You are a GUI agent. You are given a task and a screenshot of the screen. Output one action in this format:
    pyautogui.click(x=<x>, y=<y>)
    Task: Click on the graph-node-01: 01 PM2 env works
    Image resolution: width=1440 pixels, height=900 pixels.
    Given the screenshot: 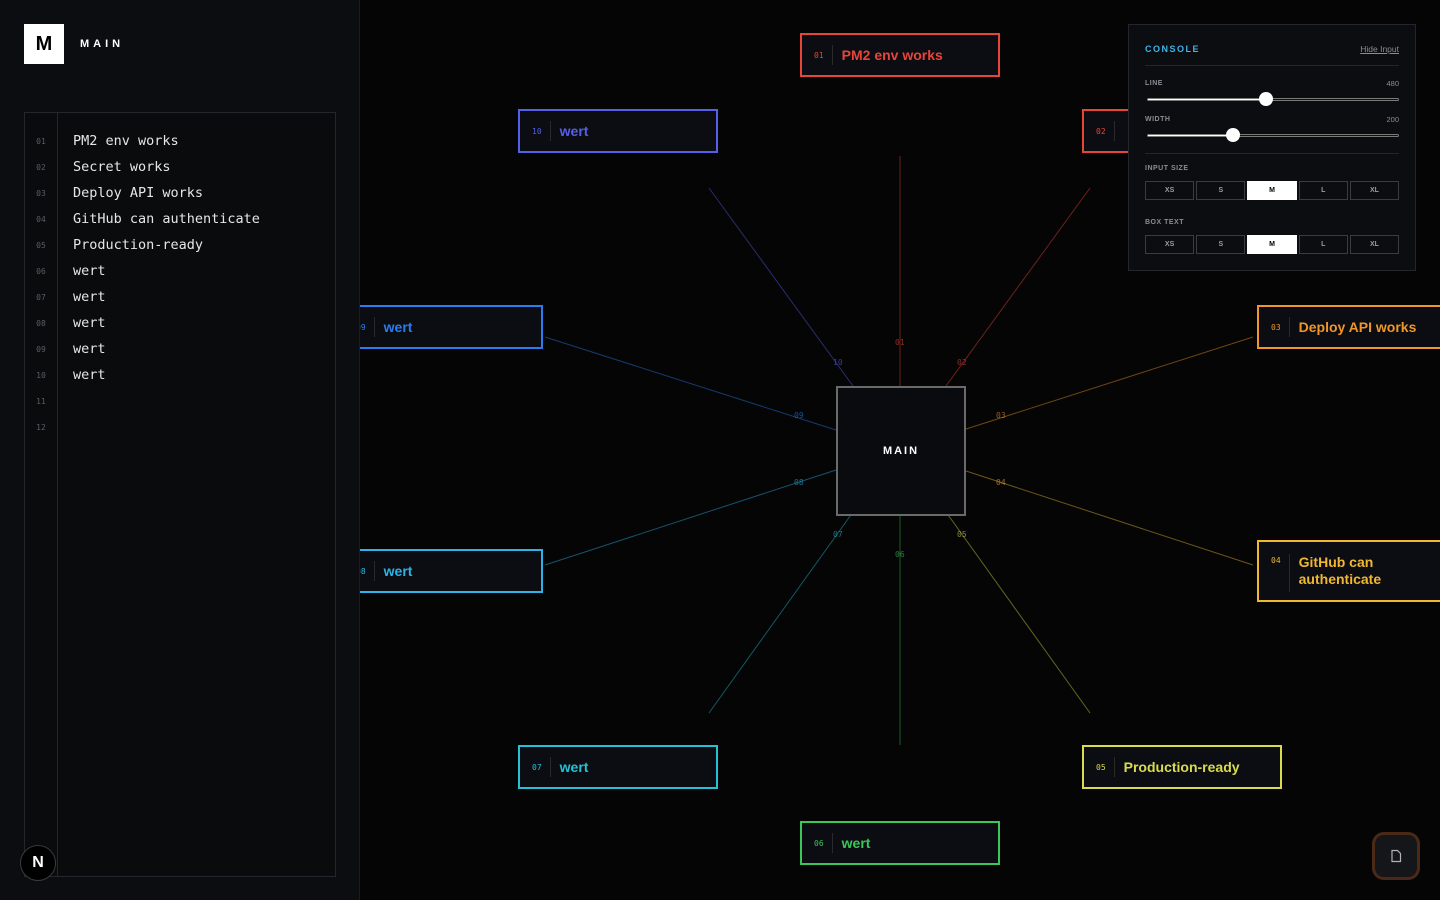 What is the action you would take?
    pyautogui.click(x=900, y=55)
    